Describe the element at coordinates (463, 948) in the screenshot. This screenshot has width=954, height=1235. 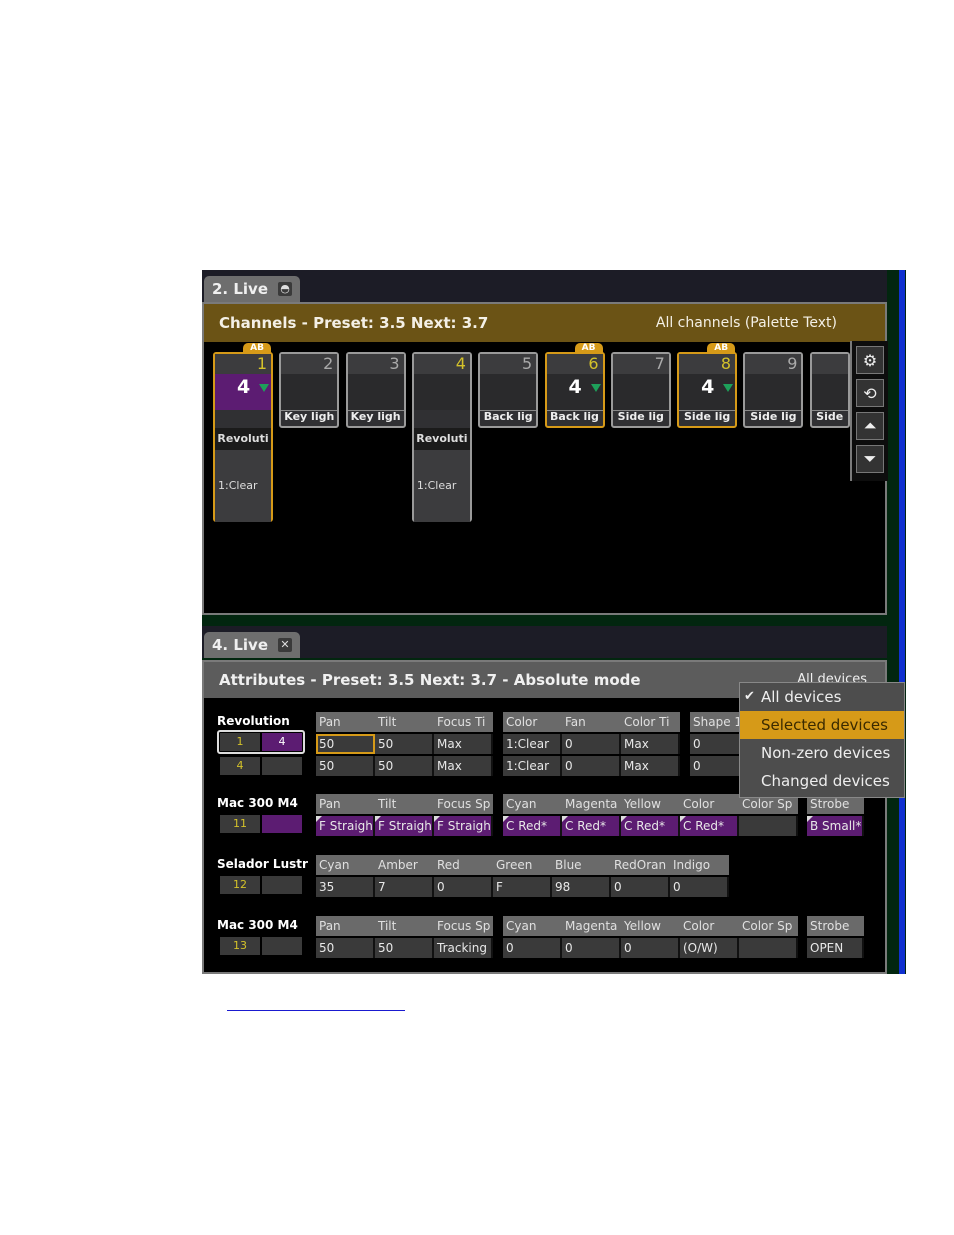
I see `attribute-value: Tracking` at that location.